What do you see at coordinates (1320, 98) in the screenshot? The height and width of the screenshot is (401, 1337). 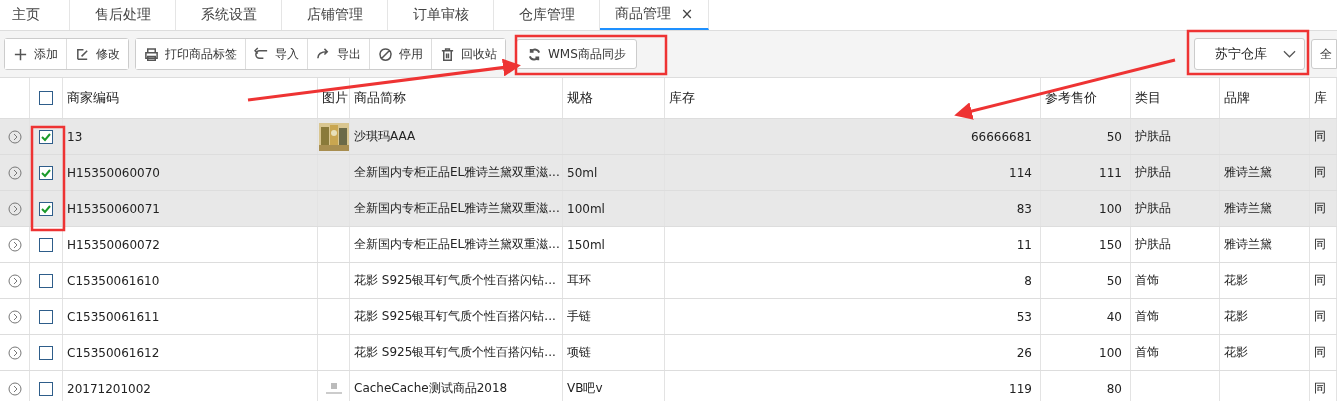 I see `column-header: 库` at bounding box center [1320, 98].